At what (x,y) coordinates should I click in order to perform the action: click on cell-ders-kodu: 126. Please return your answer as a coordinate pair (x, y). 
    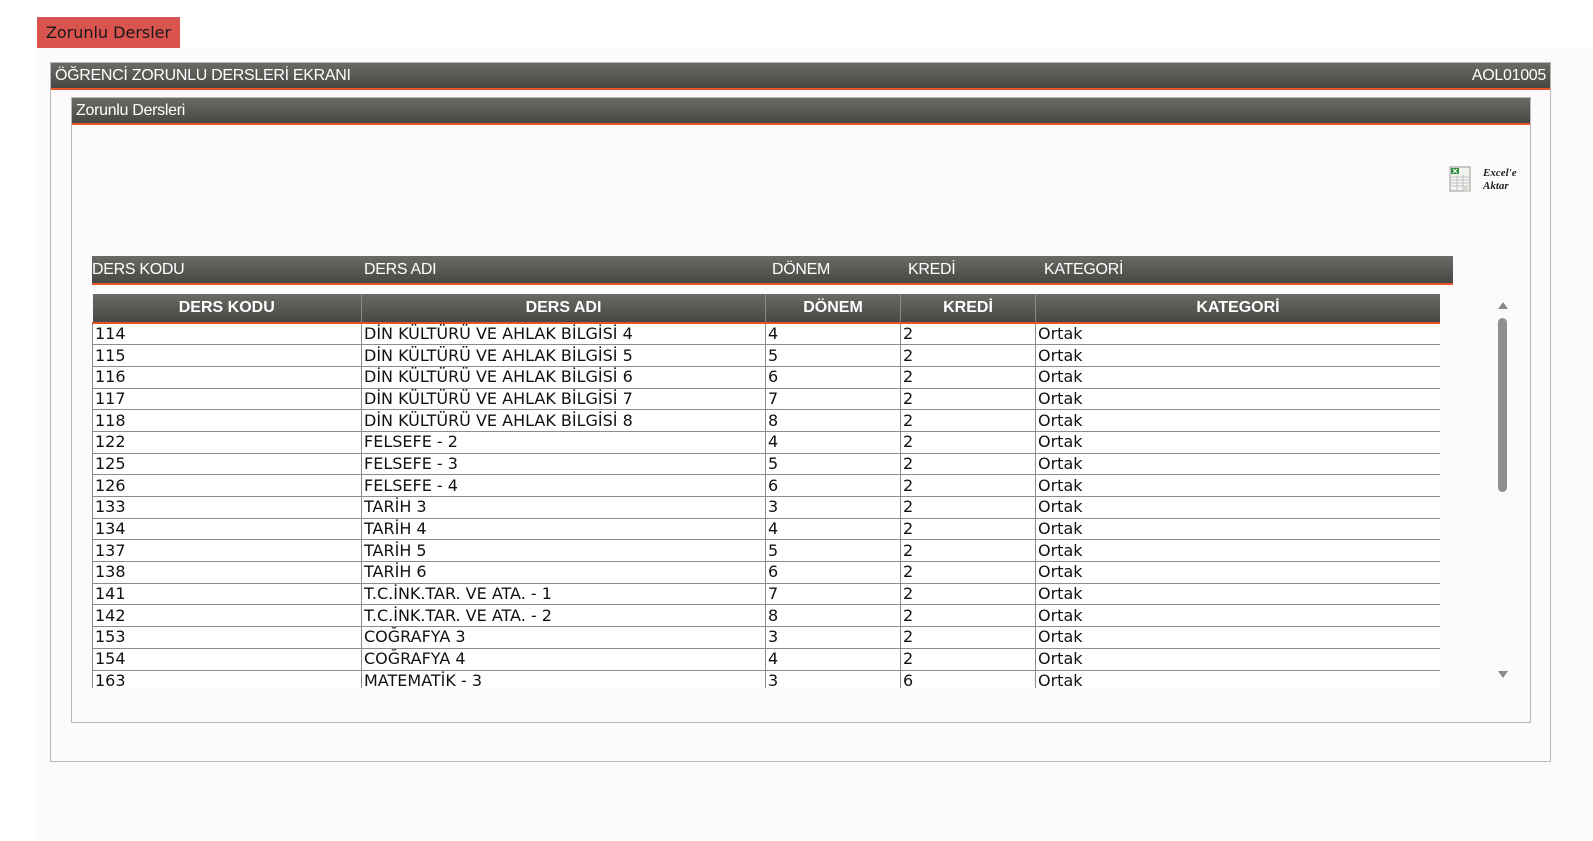
    Looking at the image, I should click on (227, 485).